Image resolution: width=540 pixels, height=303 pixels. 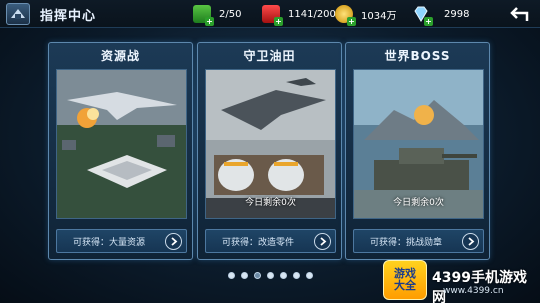 What do you see at coordinates (379, 16) in the screenshot?
I see `gold-value: 1034万` at bounding box center [379, 16].